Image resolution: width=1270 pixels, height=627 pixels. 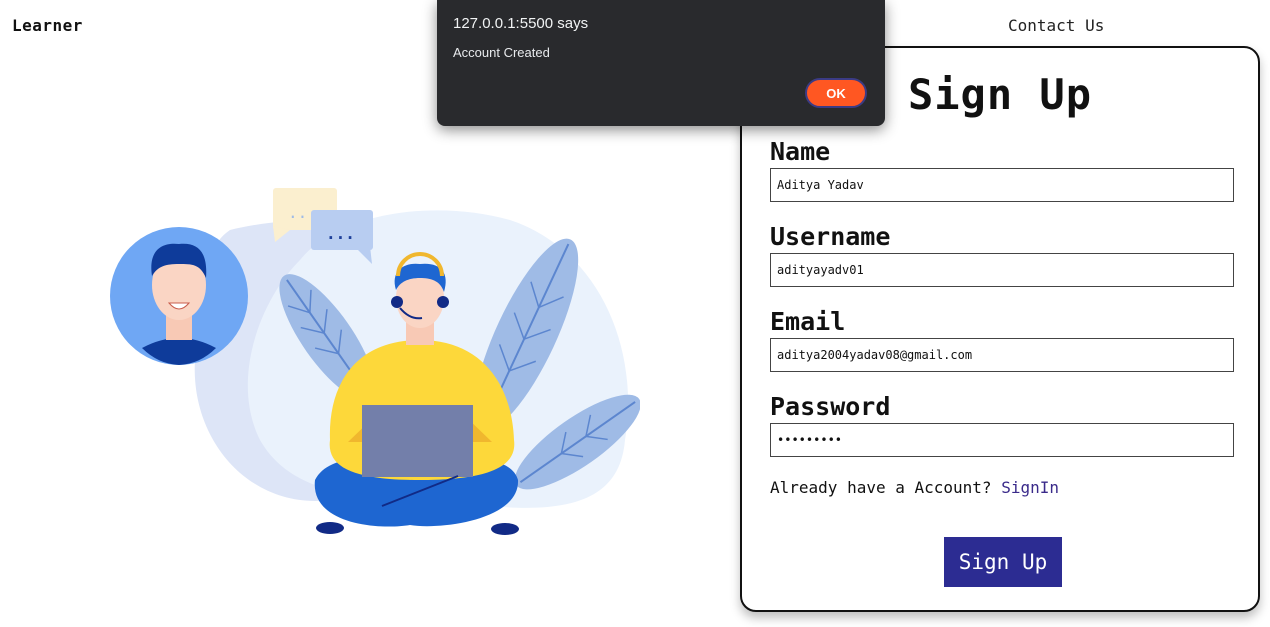 I want to click on signin-link: SignIn, so click(x=1030, y=487).